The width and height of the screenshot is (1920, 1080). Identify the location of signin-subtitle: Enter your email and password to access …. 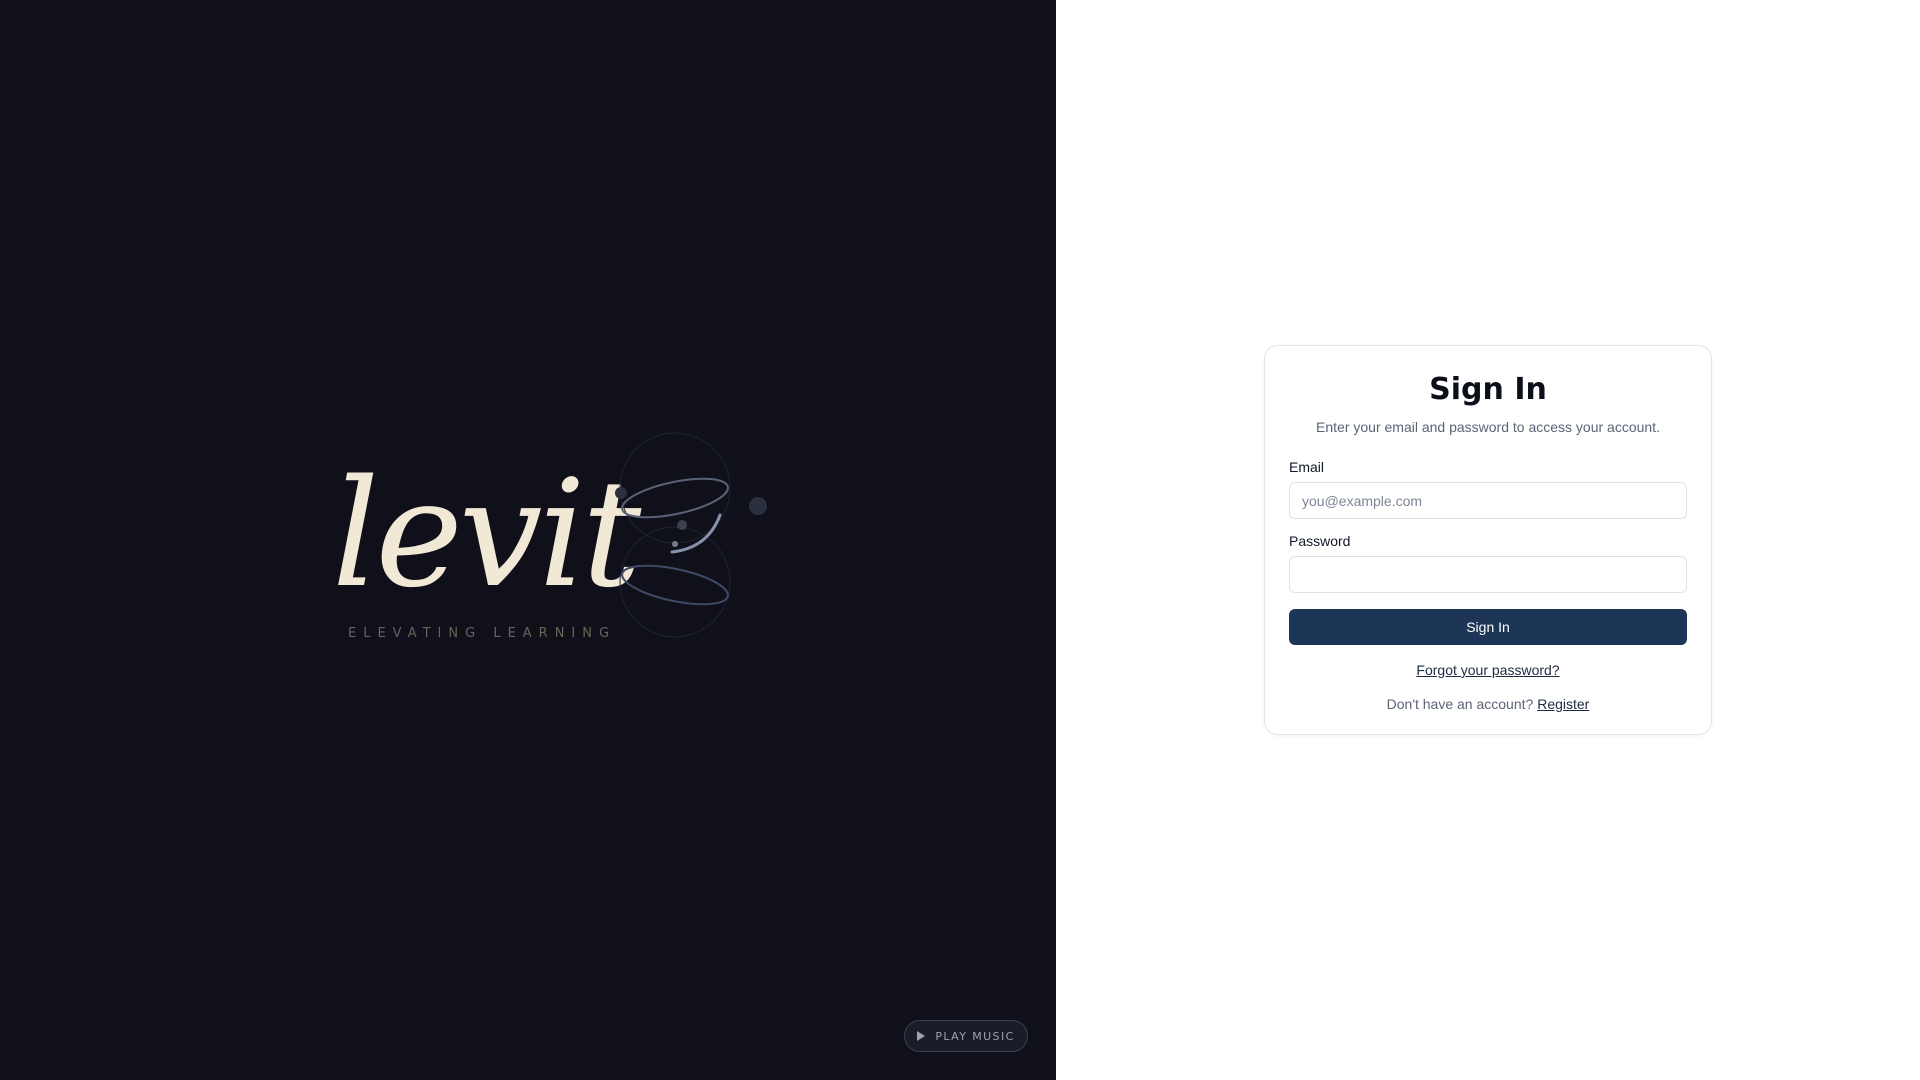
(1488, 427).